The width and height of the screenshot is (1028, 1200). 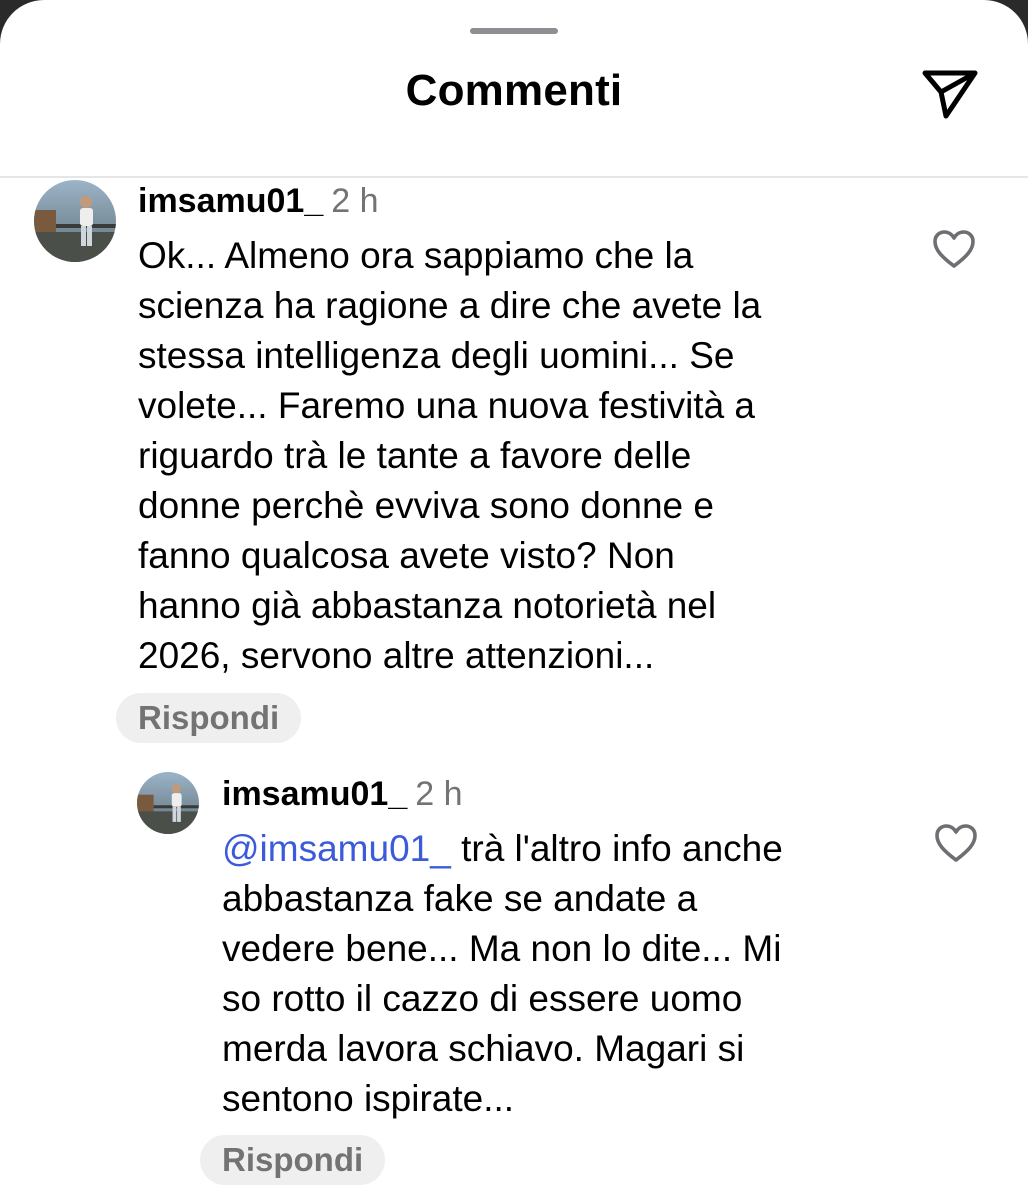 I want to click on send-paper-plane-icon, so click(x=950, y=94).